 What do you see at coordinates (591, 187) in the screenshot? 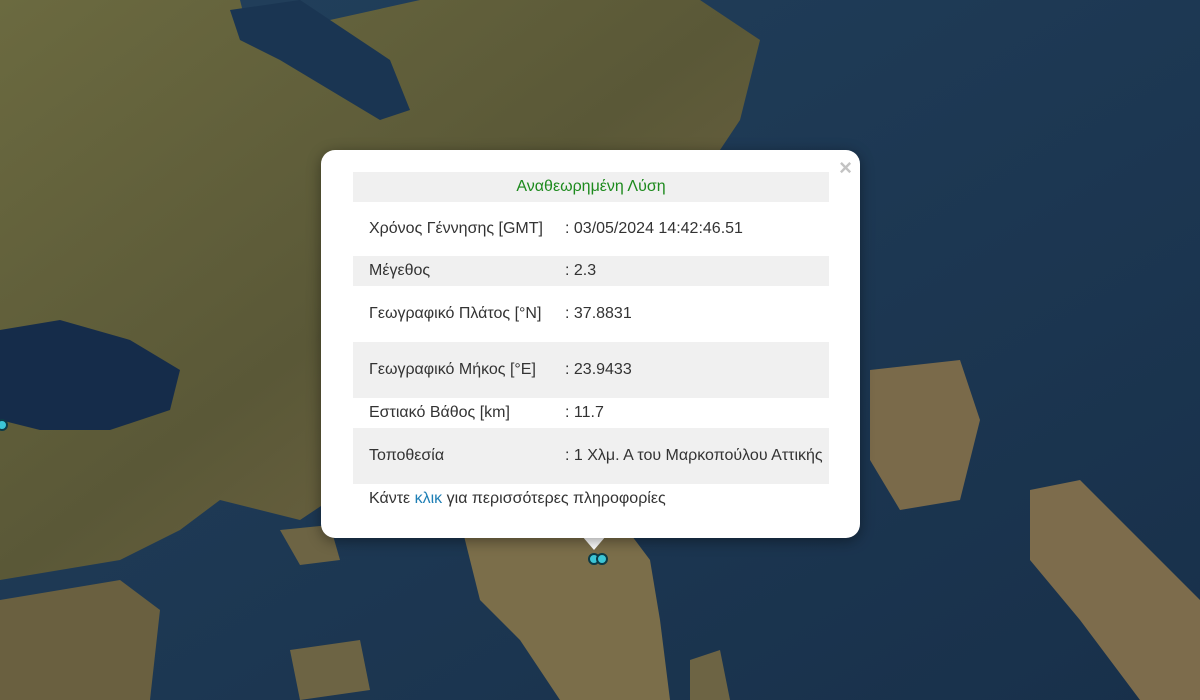
I see `popup-title: Αναθεωρημένη Λύση` at bounding box center [591, 187].